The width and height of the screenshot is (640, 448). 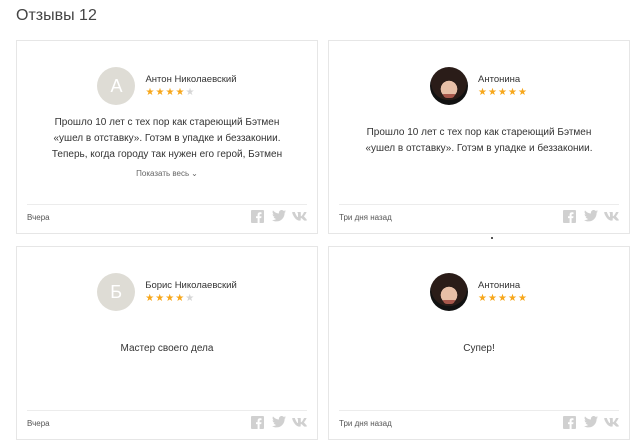 I want to click on avatar: А, so click(x=116, y=86).